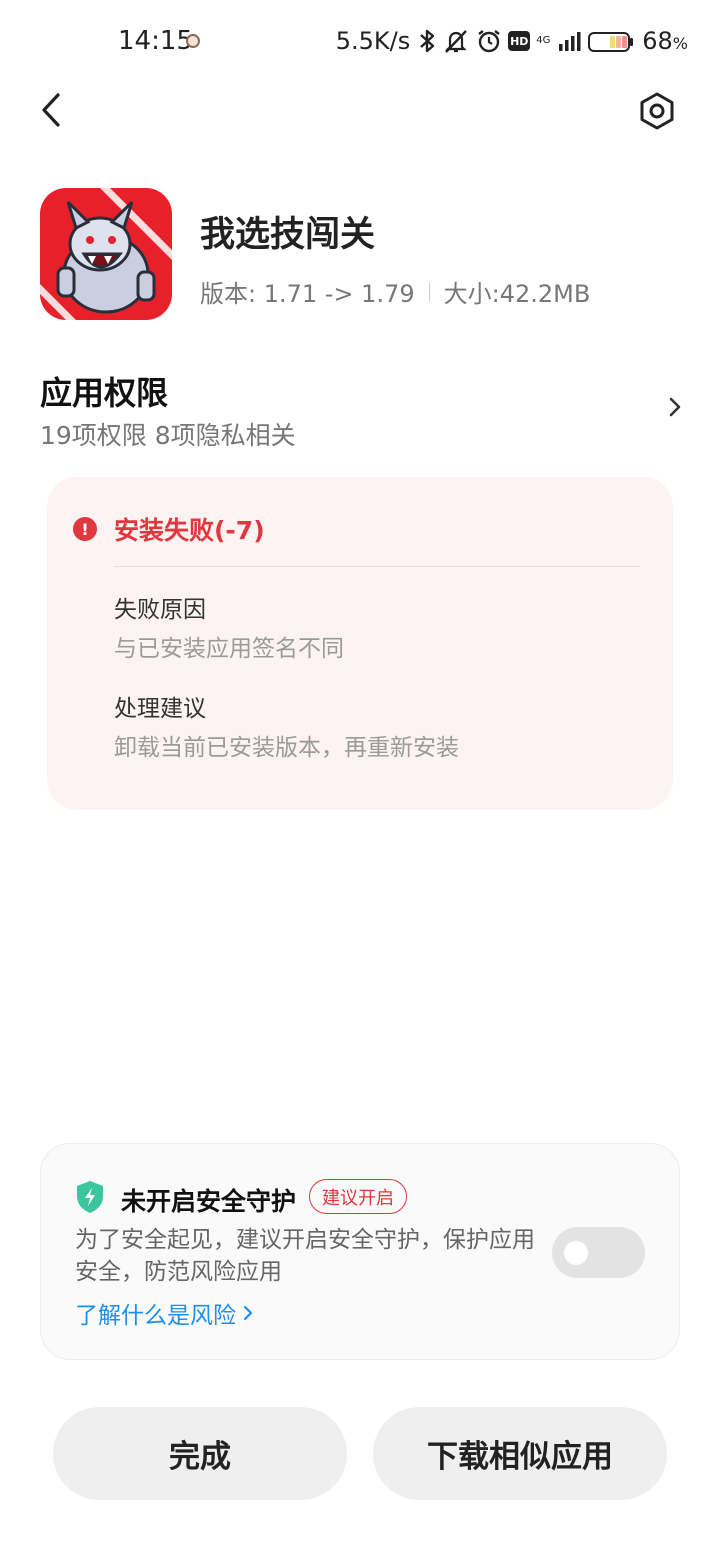 The image size is (720, 1560). Describe the element at coordinates (519, 41) in the screenshot. I see `hd-icon: HD` at that location.